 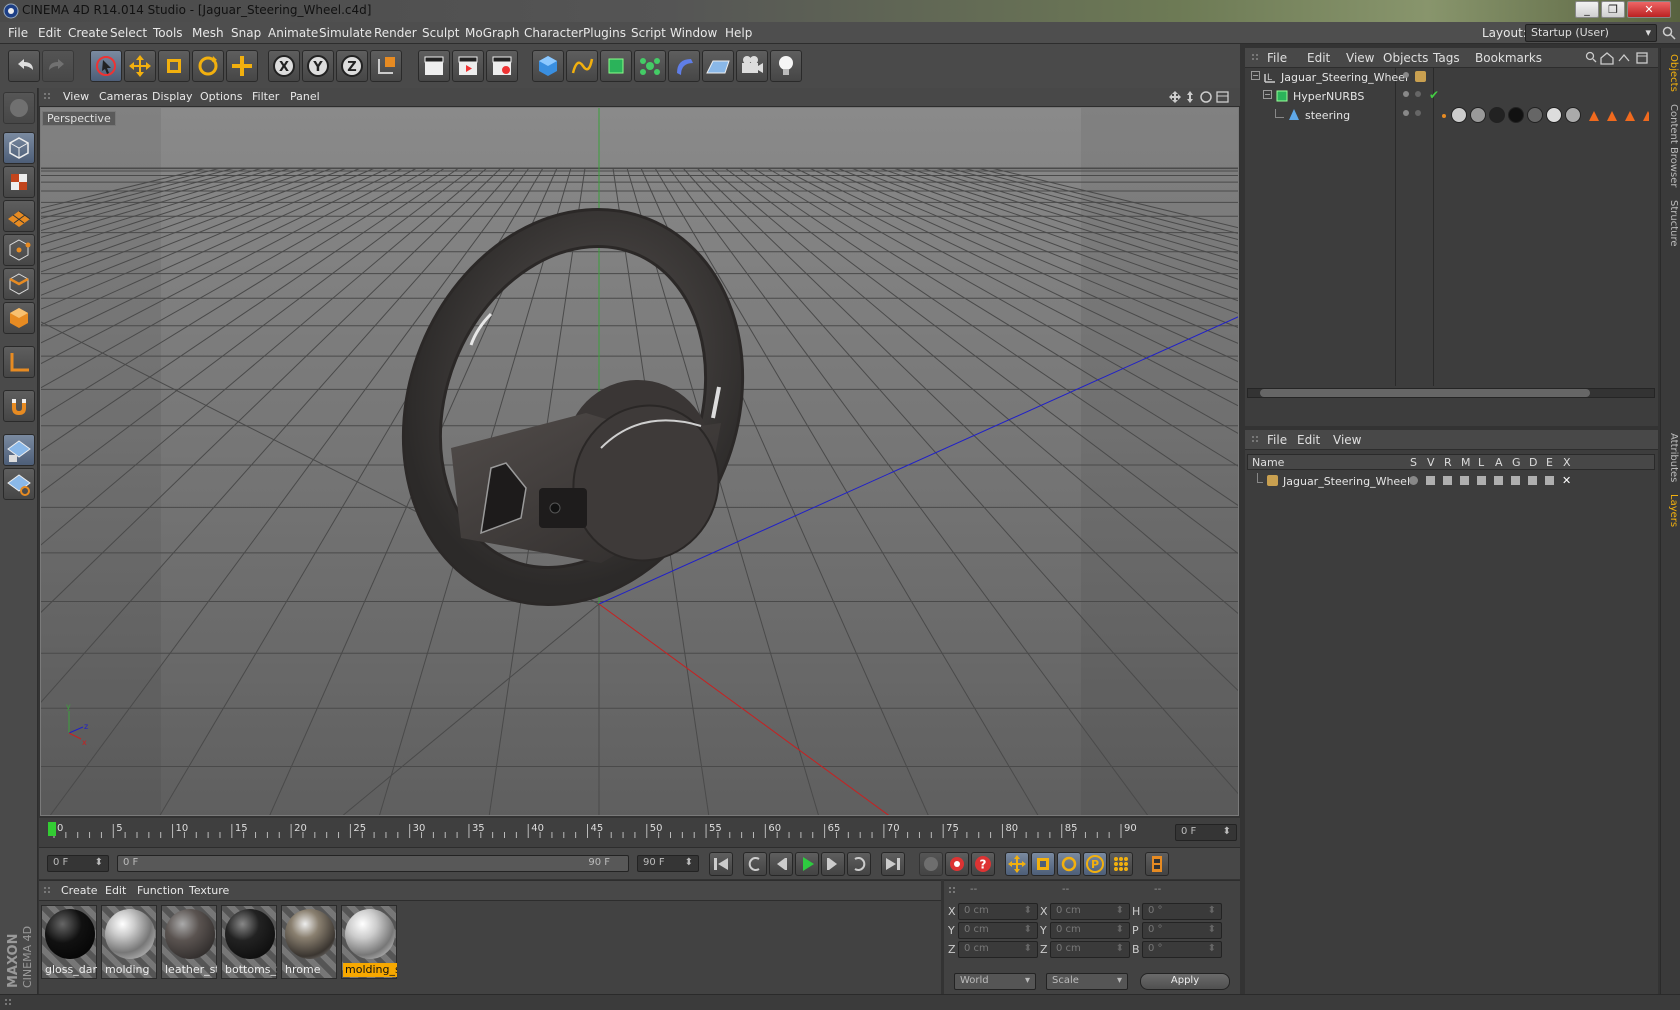 I want to click on visible-eye-icon, so click(x=1430, y=480).